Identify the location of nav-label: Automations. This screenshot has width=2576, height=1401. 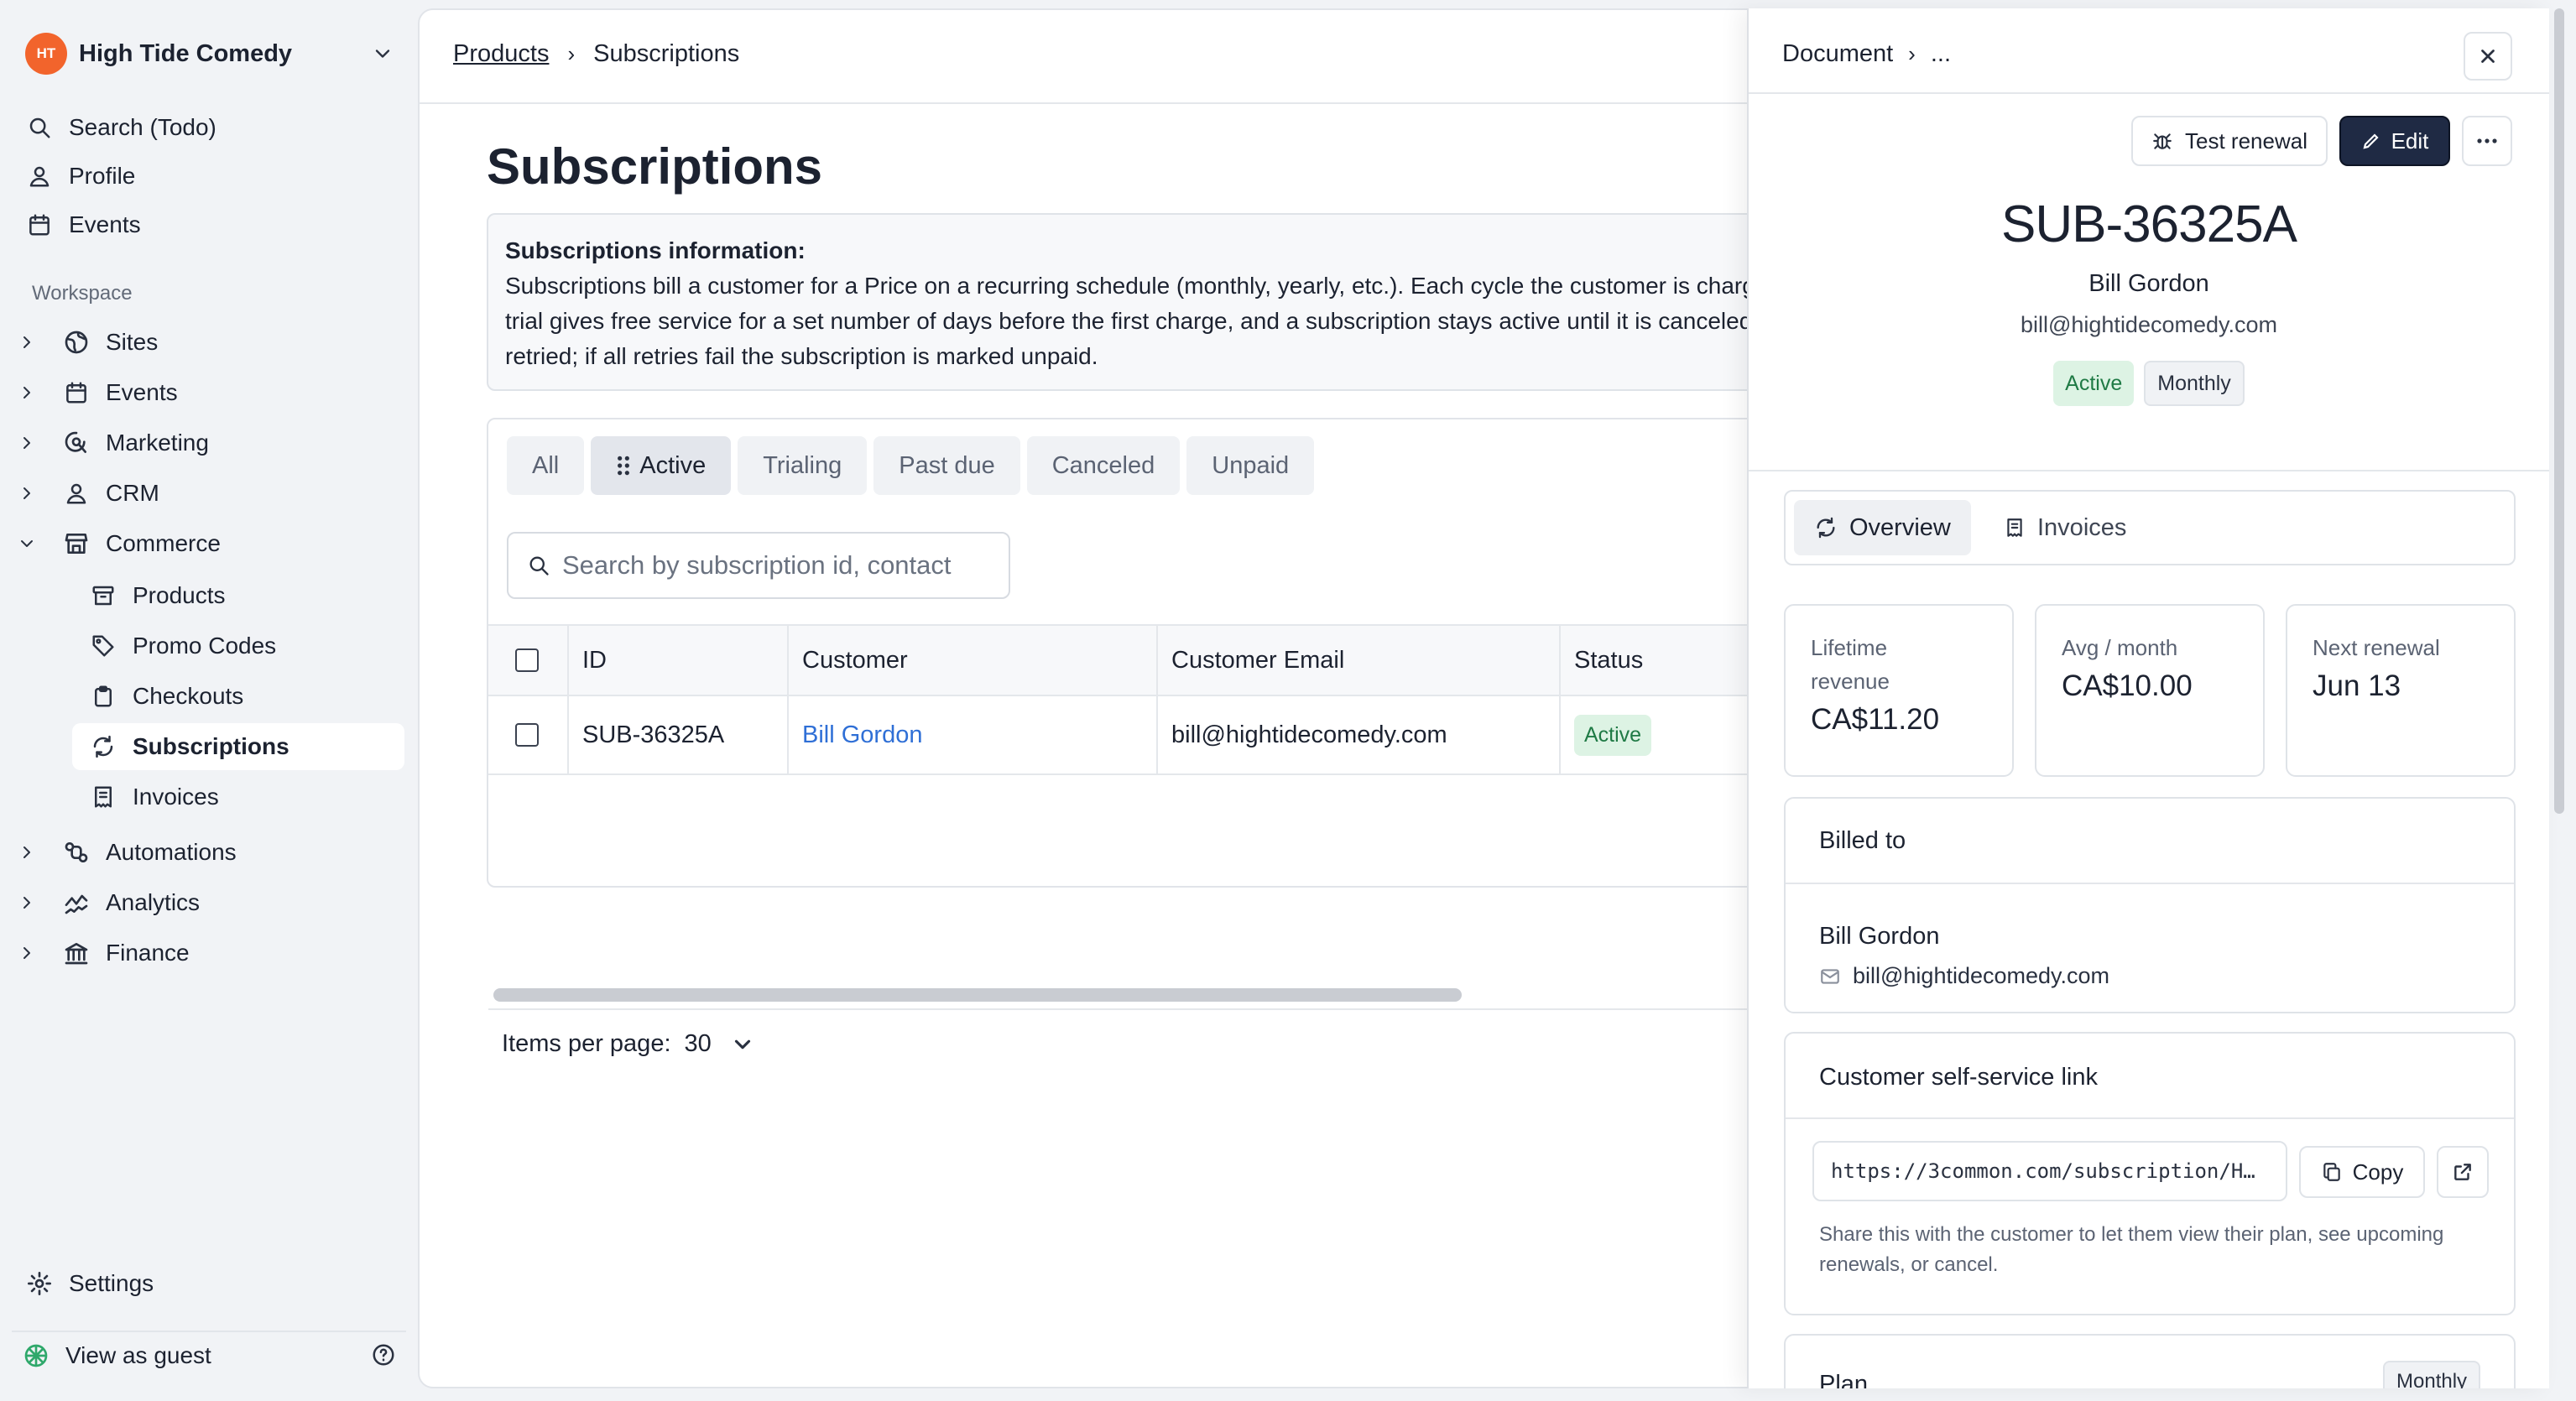
(171, 852).